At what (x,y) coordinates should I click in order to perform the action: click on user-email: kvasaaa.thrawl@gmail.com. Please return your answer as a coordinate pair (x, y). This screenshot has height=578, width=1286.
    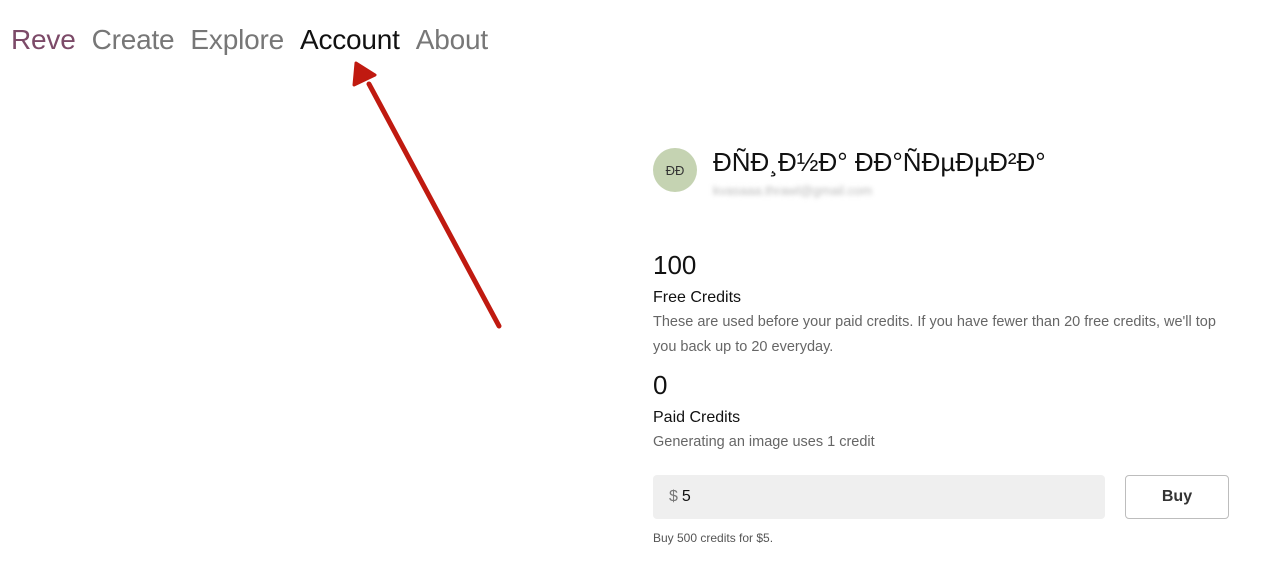
    Looking at the image, I should click on (793, 190).